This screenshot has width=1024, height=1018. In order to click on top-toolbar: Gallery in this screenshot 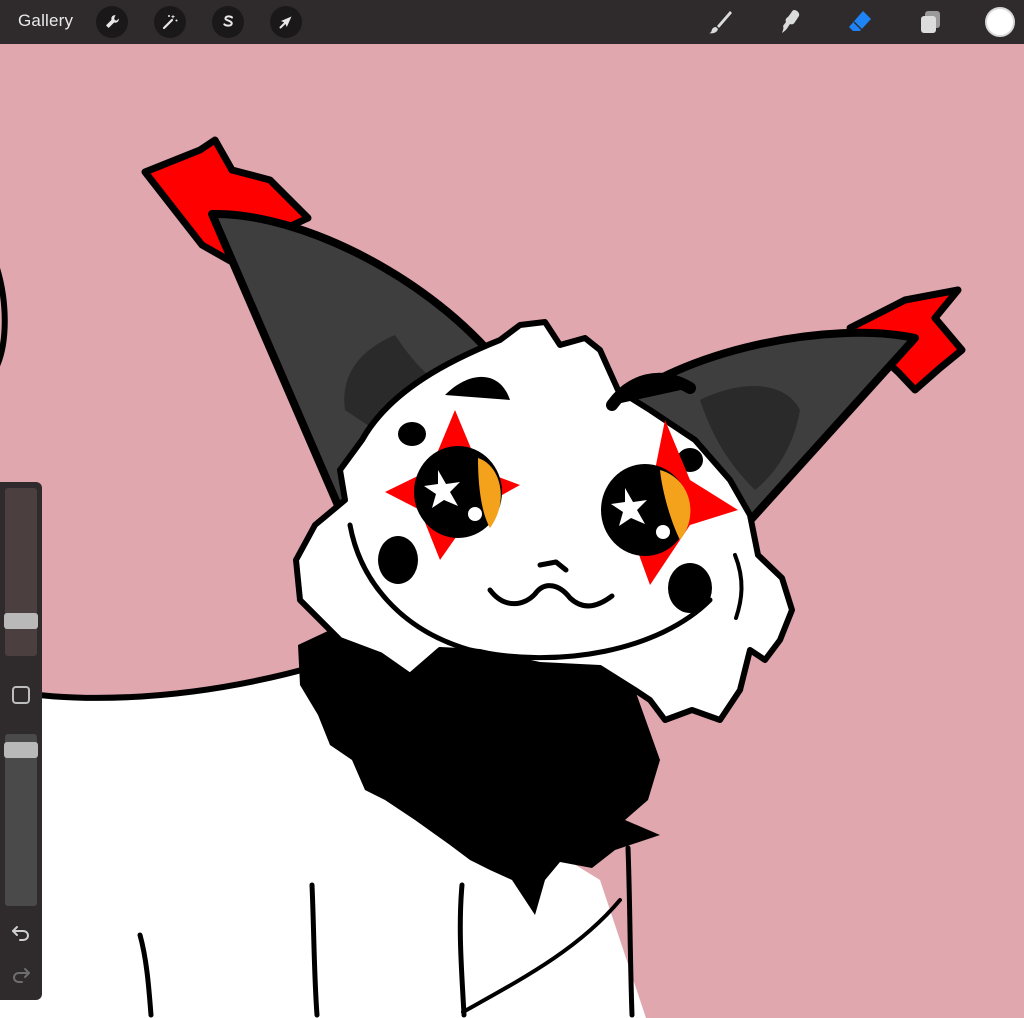, I will do `click(512, 22)`.